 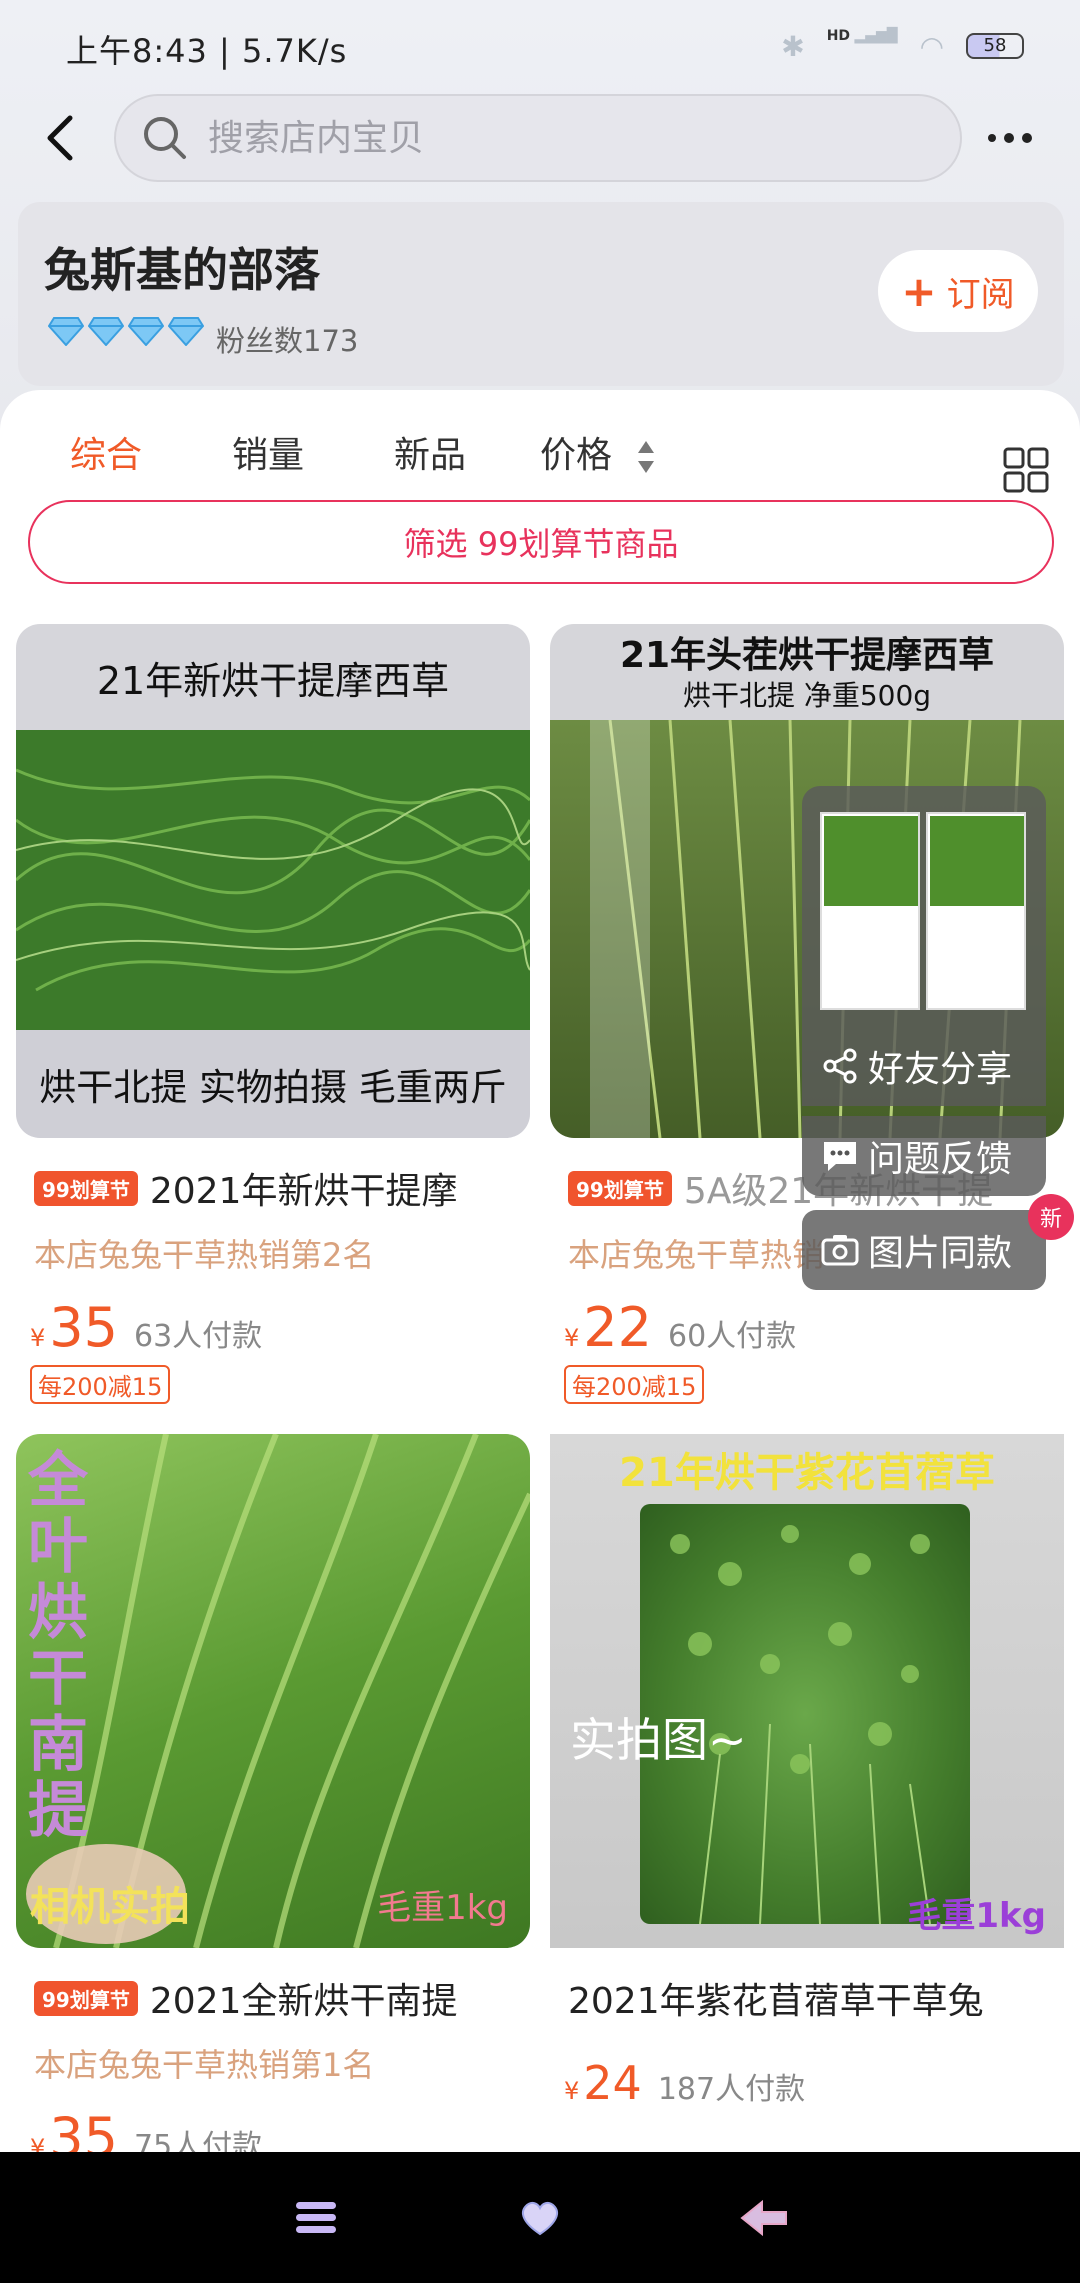 What do you see at coordinates (840, 1066) in the screenshot?
I see `share-icon` at bounding box center [840, 1066].